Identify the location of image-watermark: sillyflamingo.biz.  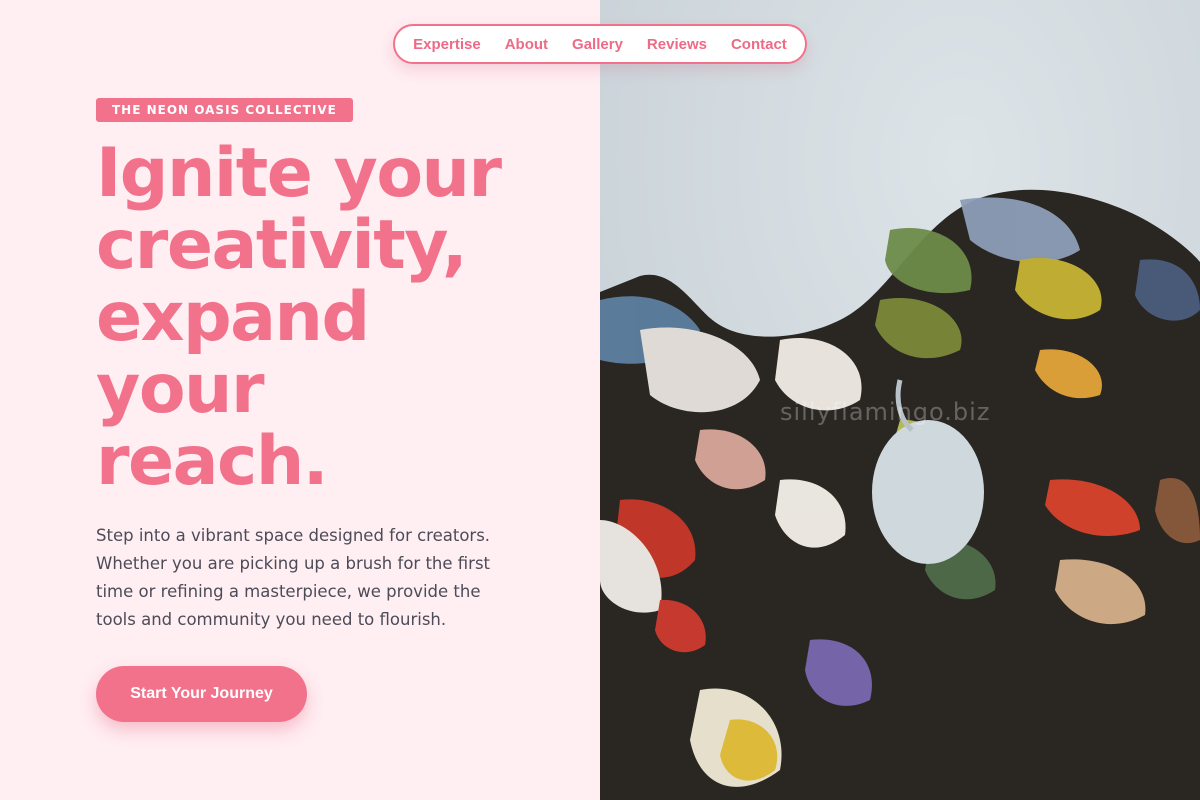
(885, 412).